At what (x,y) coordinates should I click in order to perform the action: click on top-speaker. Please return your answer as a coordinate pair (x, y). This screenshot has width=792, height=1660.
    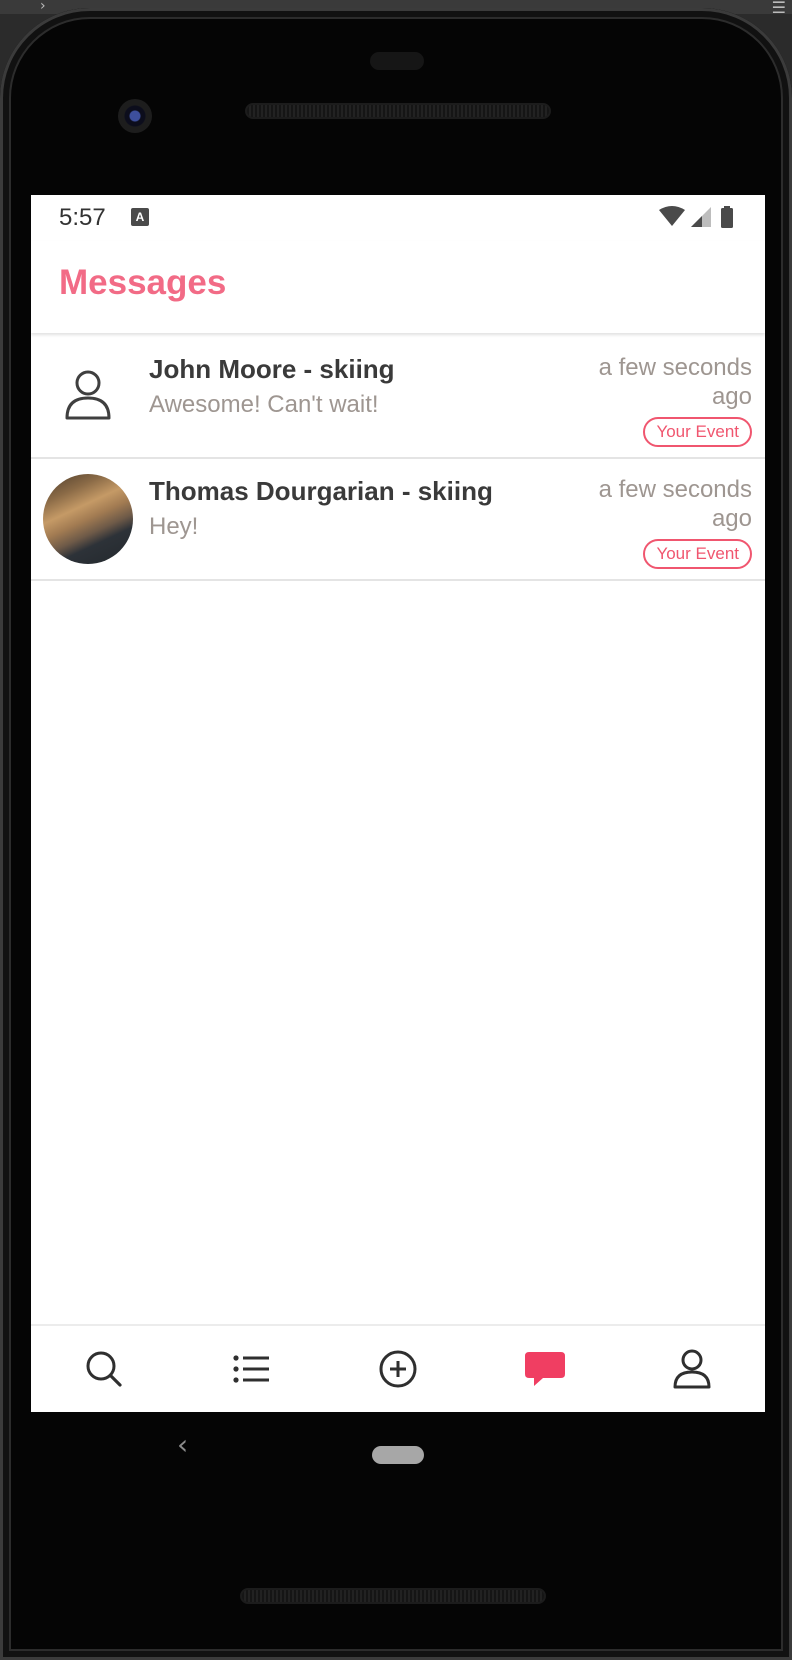
    Looking at the image, I should click on (398, 111).